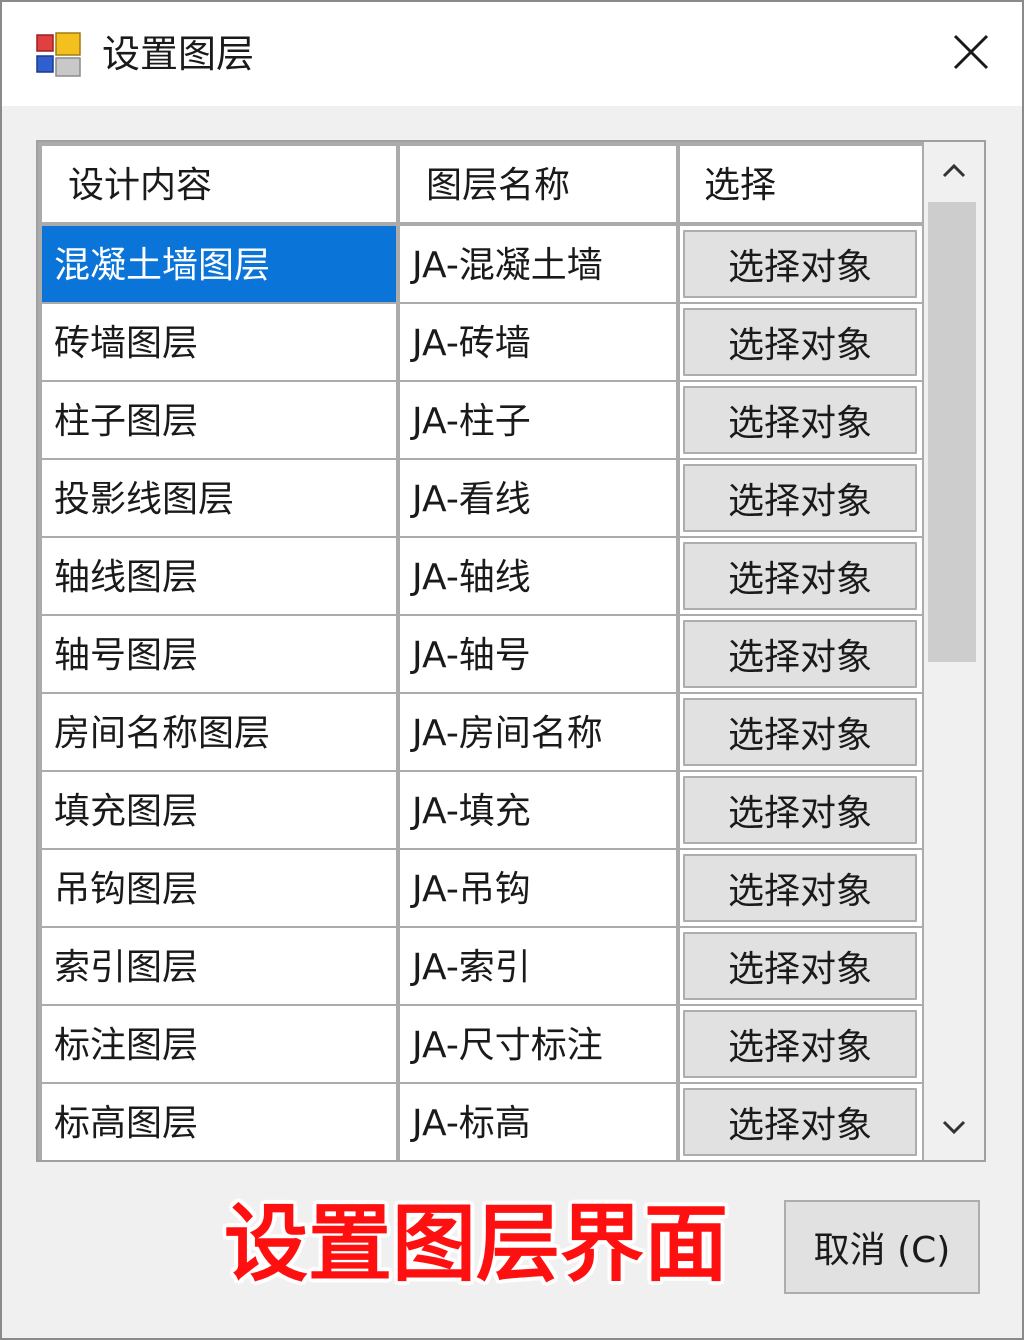 The height and width of the screenshot is (1340, 1024). I want to click on chevron-up-icon, so click(954, 172).